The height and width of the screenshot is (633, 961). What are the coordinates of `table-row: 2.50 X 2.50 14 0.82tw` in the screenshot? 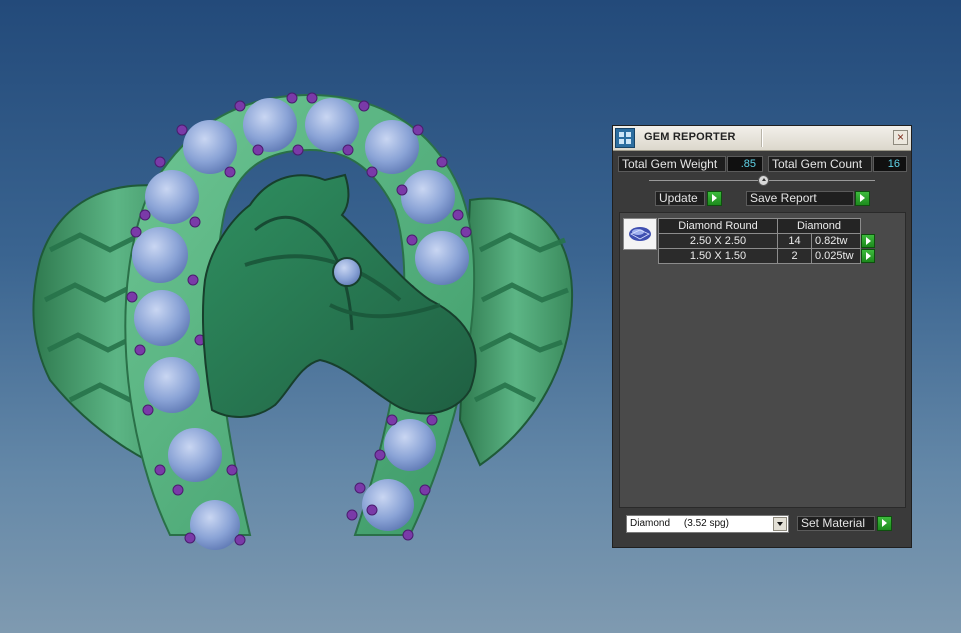 It's located at (768, 241).